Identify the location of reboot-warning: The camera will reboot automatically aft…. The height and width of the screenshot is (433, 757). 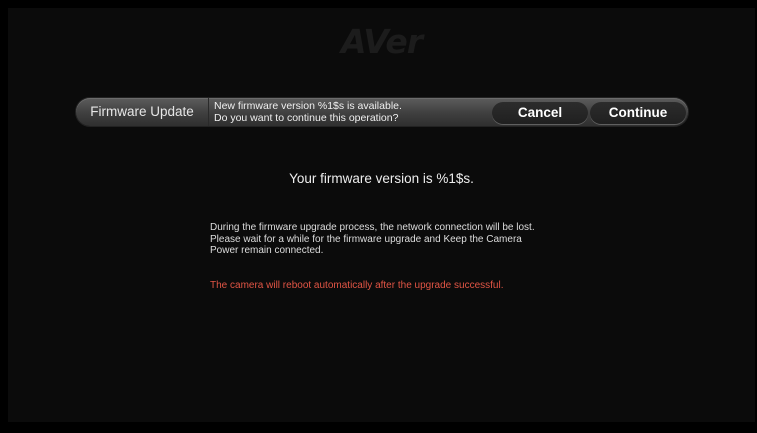
(357, 285).